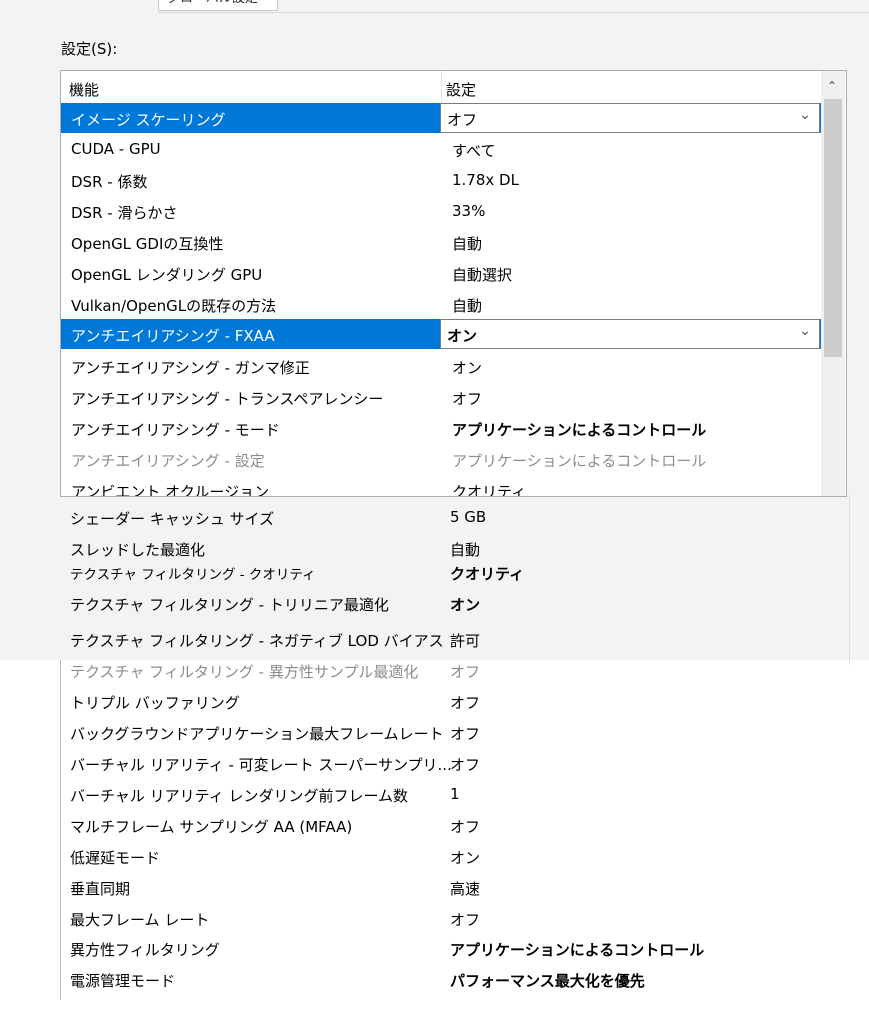 This screenshot has width=869, height=1024. I want to click on dropdown-value: オフ, so click(462, 120).